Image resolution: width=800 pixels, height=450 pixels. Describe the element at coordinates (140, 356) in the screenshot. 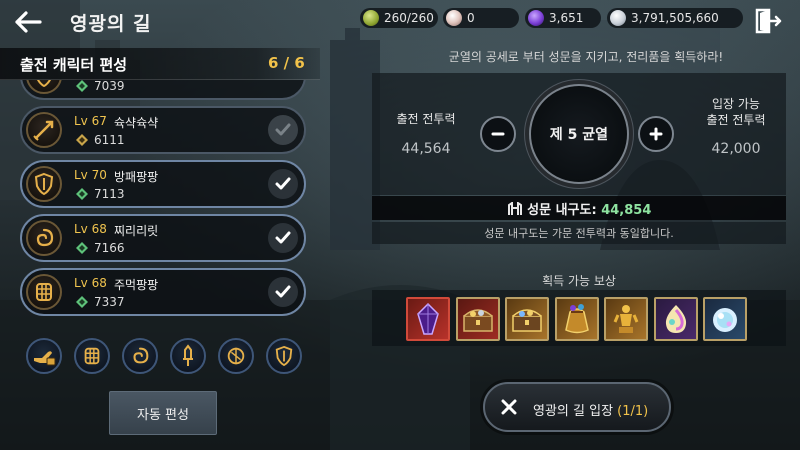

I see `swirl-class-icon` at that location.